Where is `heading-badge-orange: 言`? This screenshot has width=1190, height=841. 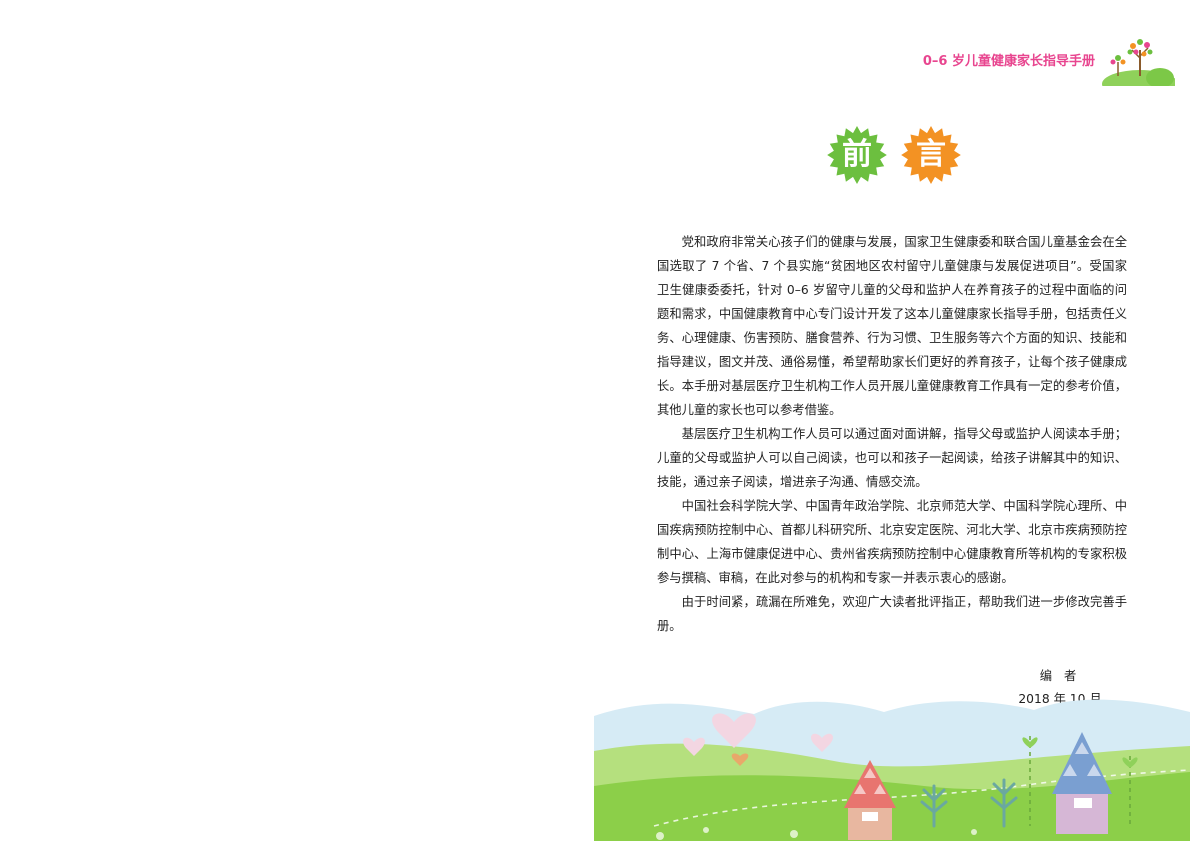 heading-badge-orange: 言 is located at coordinates (931, 155).